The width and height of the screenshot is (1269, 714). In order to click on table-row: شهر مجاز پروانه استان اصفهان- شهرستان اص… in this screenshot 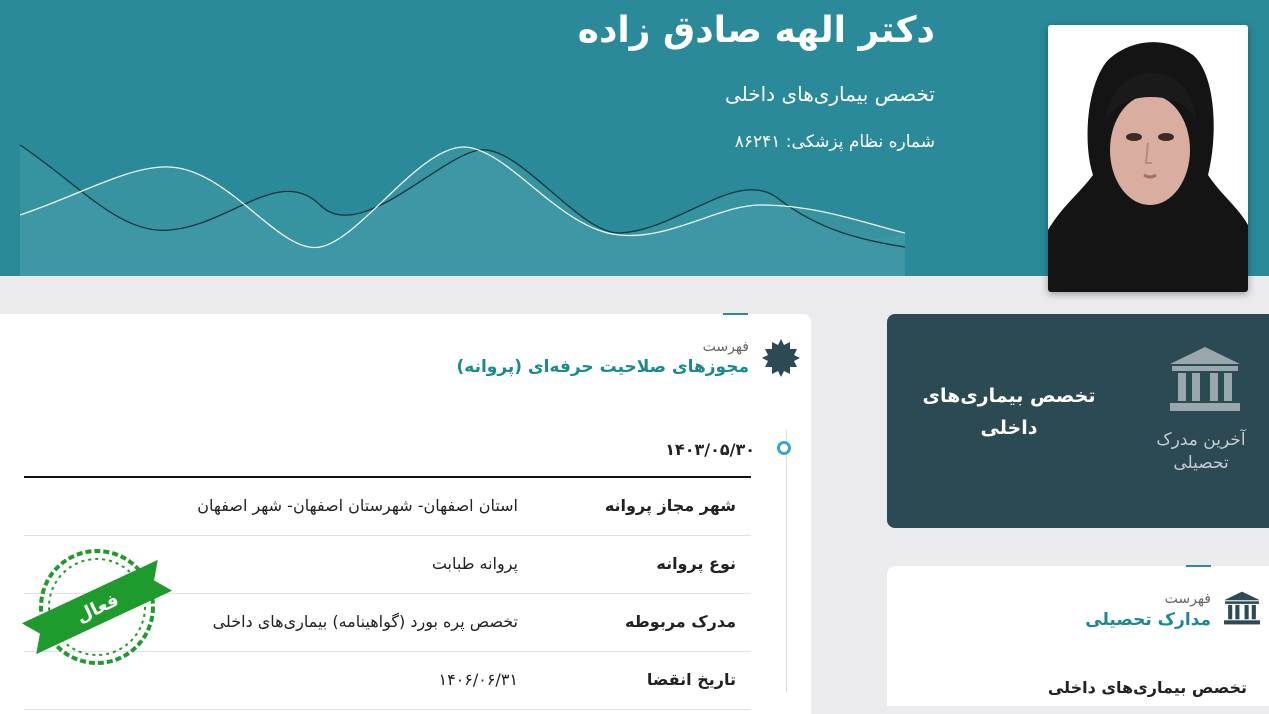, I will do `click(387, 507)`.